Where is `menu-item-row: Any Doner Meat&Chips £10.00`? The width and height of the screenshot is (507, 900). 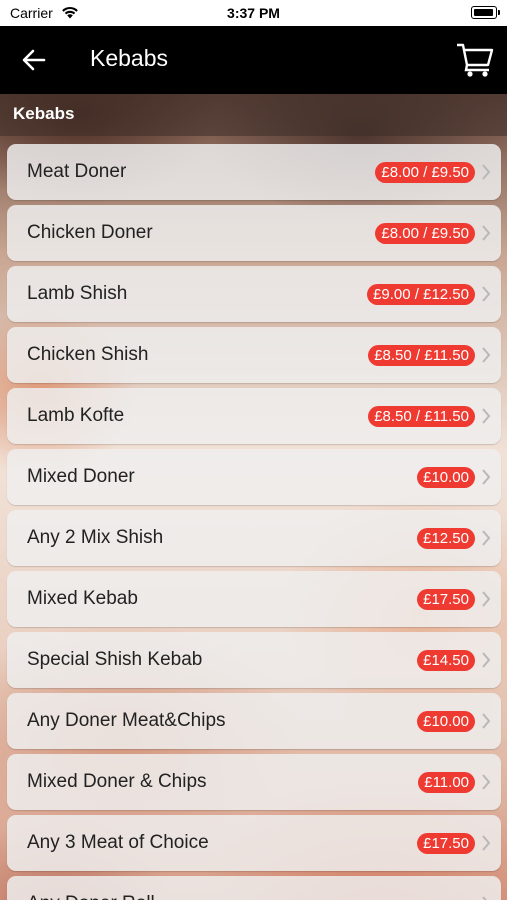 menu-item-row: Any Doner Meat&Chips £10.00 is located at coordinates (254, 721).